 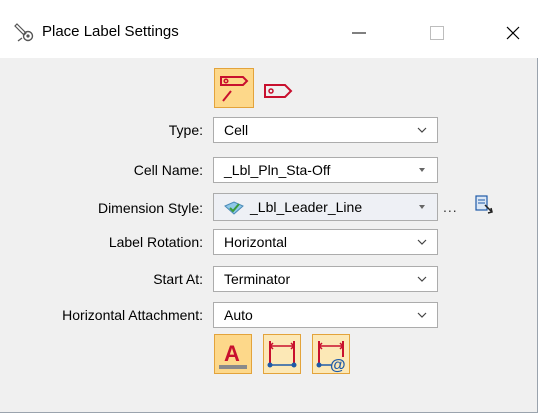 I want to click on place-label-tag-icon, so click(x=278, y=91).